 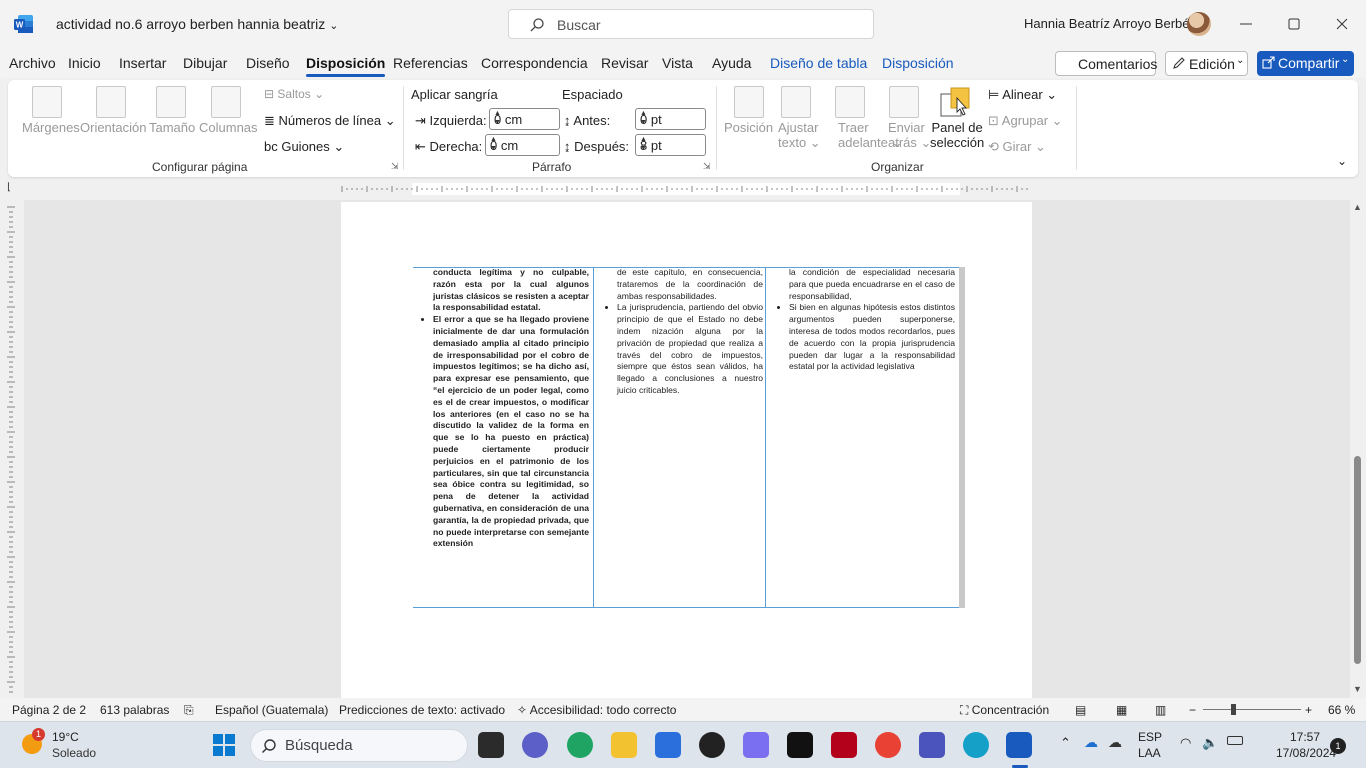 I want to click on word-count: 613 palabras, so click(x=134, y=710).